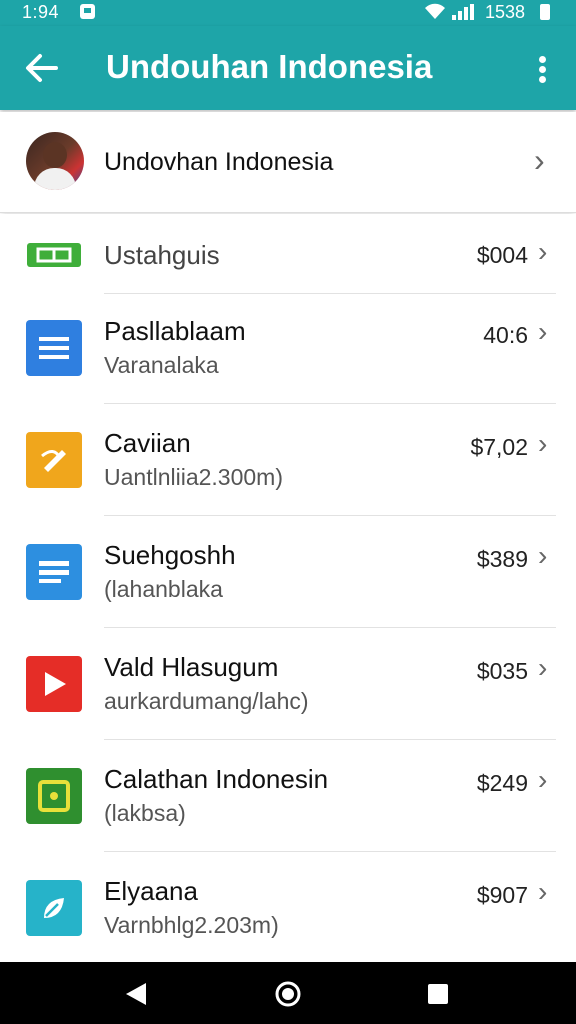 Image resolution: width=576 pixels, height=1024 pixels. What do you see at coordinates (145, 813) in the screenshot?
I see `item-subtitle: (lakbsa)` at bounding box center [145, 813].